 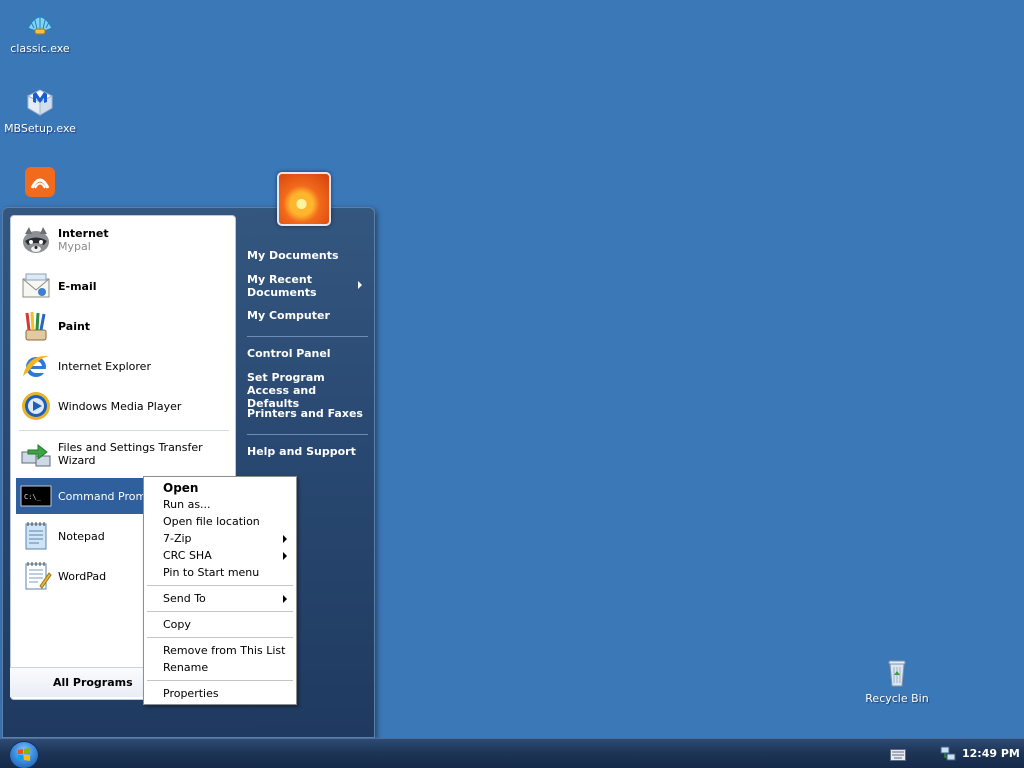 What do you see at coordinates (228, 573) in the screenshot?
I see `ctx-item-pin-to-start: Pin to Start menu` at bounding box center [228, 573].